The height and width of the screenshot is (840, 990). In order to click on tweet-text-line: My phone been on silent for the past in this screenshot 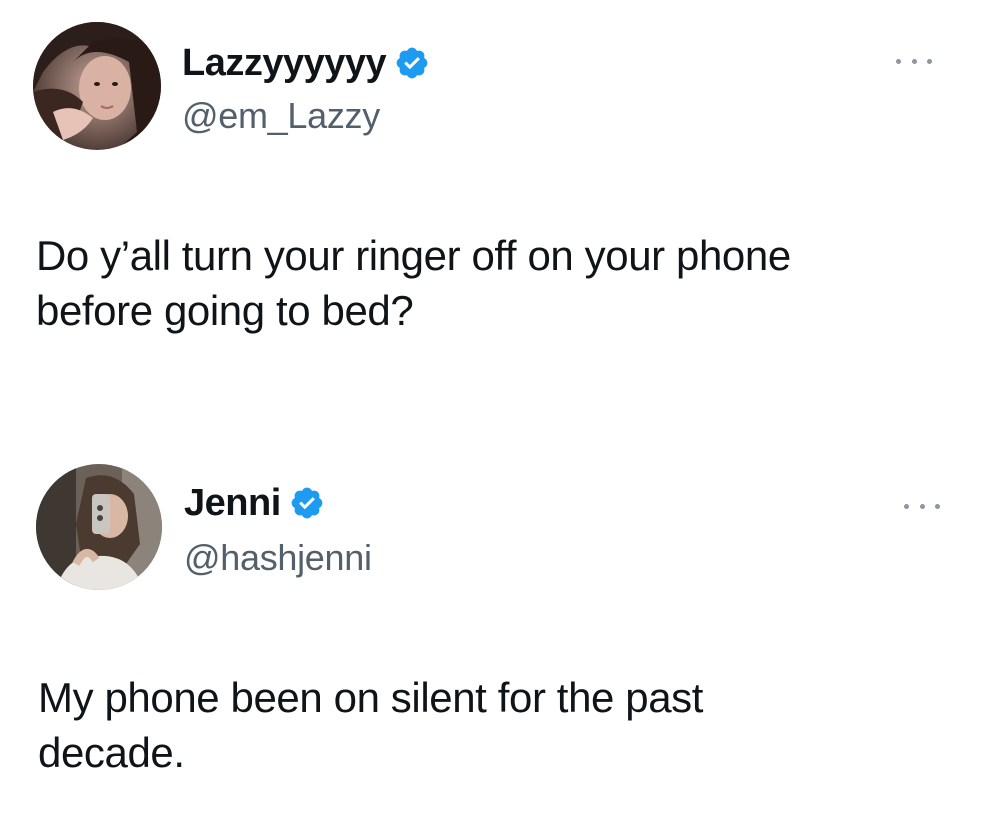, I will do `click(371, 697)`.